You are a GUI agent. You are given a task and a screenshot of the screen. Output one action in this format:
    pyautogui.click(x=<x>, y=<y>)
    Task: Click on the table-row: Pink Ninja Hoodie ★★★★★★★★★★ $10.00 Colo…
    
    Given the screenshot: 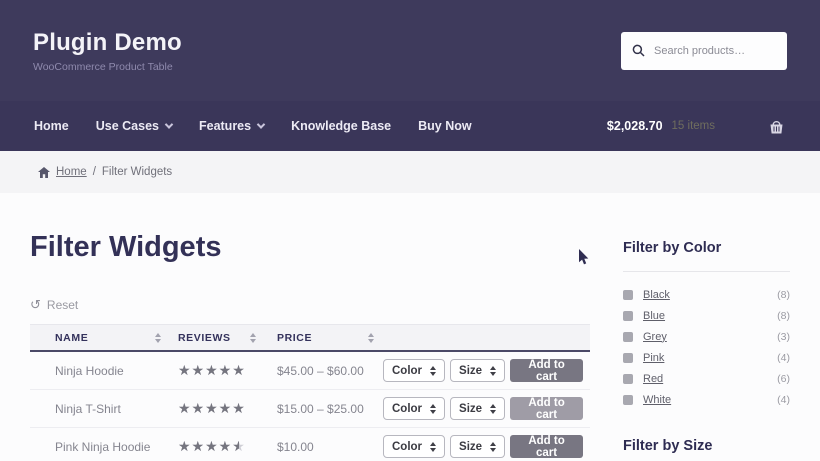 What is the action you would take?
    pyautogui.click(x=310, y=444)
    